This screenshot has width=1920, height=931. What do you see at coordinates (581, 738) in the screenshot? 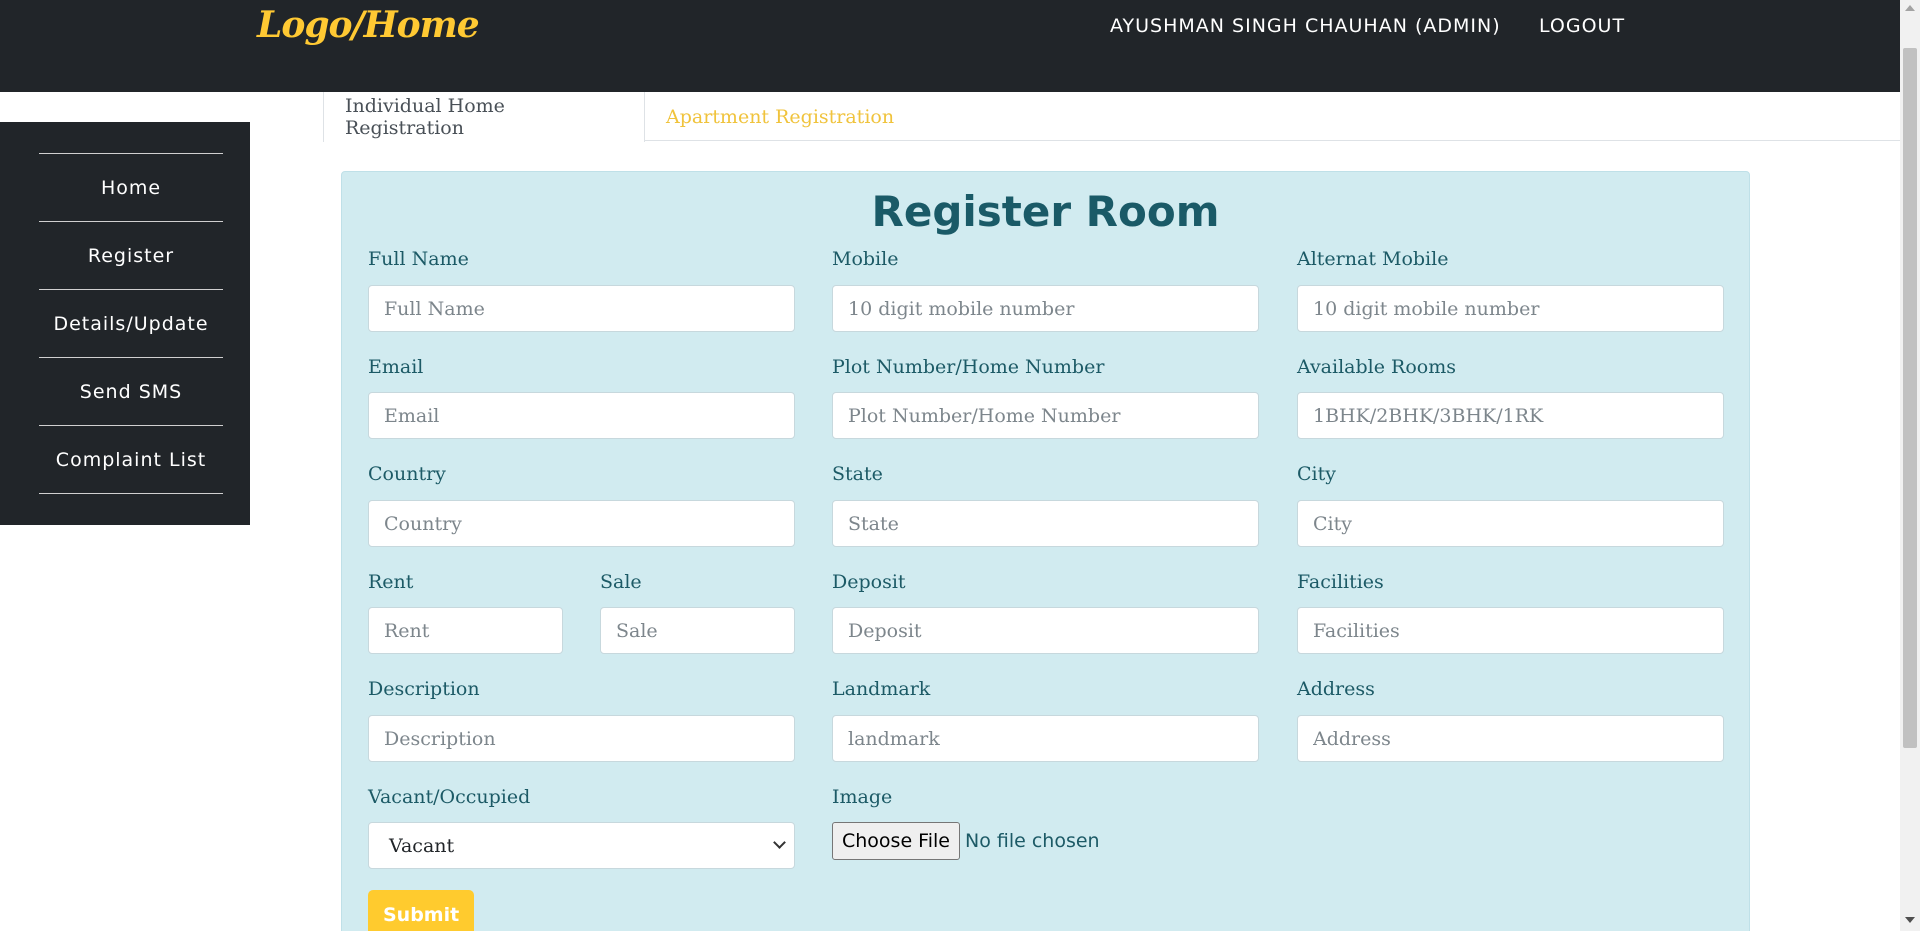
I see `description-input` at bounding box center [581, 738].